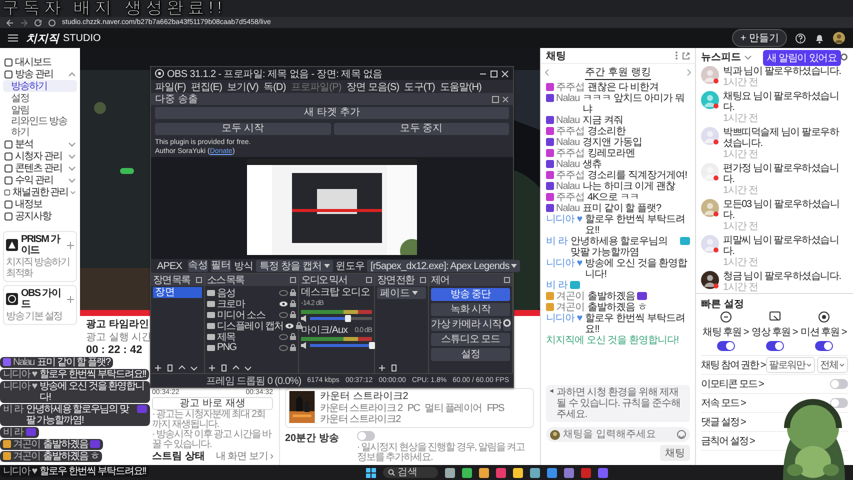 The width and height of the screenshot is (853, 480). What do you see at coordinates (40, 110) in the screenshot?
I see `sidebar-subitem: 알림` at bounding box center [40, 110].